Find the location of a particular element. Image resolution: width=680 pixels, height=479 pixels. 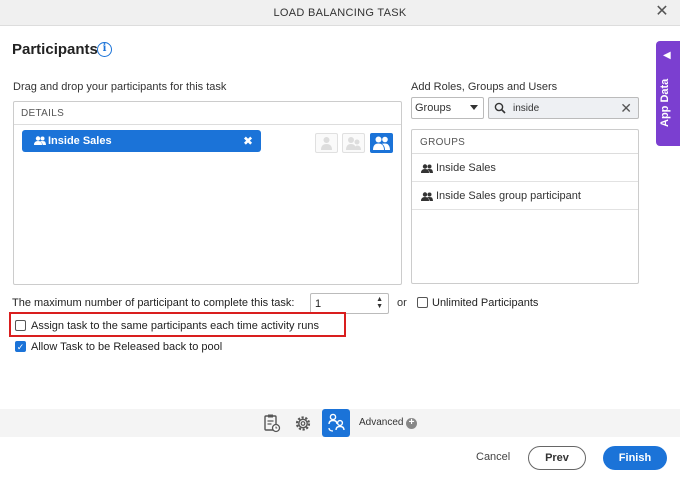

plus-circle-icon: + is located at coordinates (411, 423).